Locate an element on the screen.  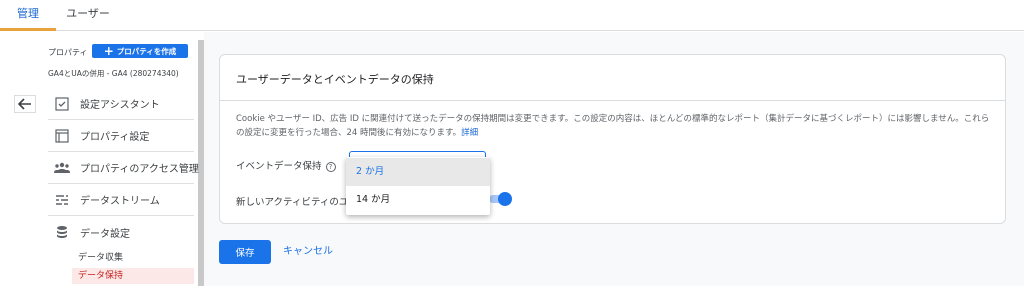
save-button: 保存 is located at coordinates (245, 252).